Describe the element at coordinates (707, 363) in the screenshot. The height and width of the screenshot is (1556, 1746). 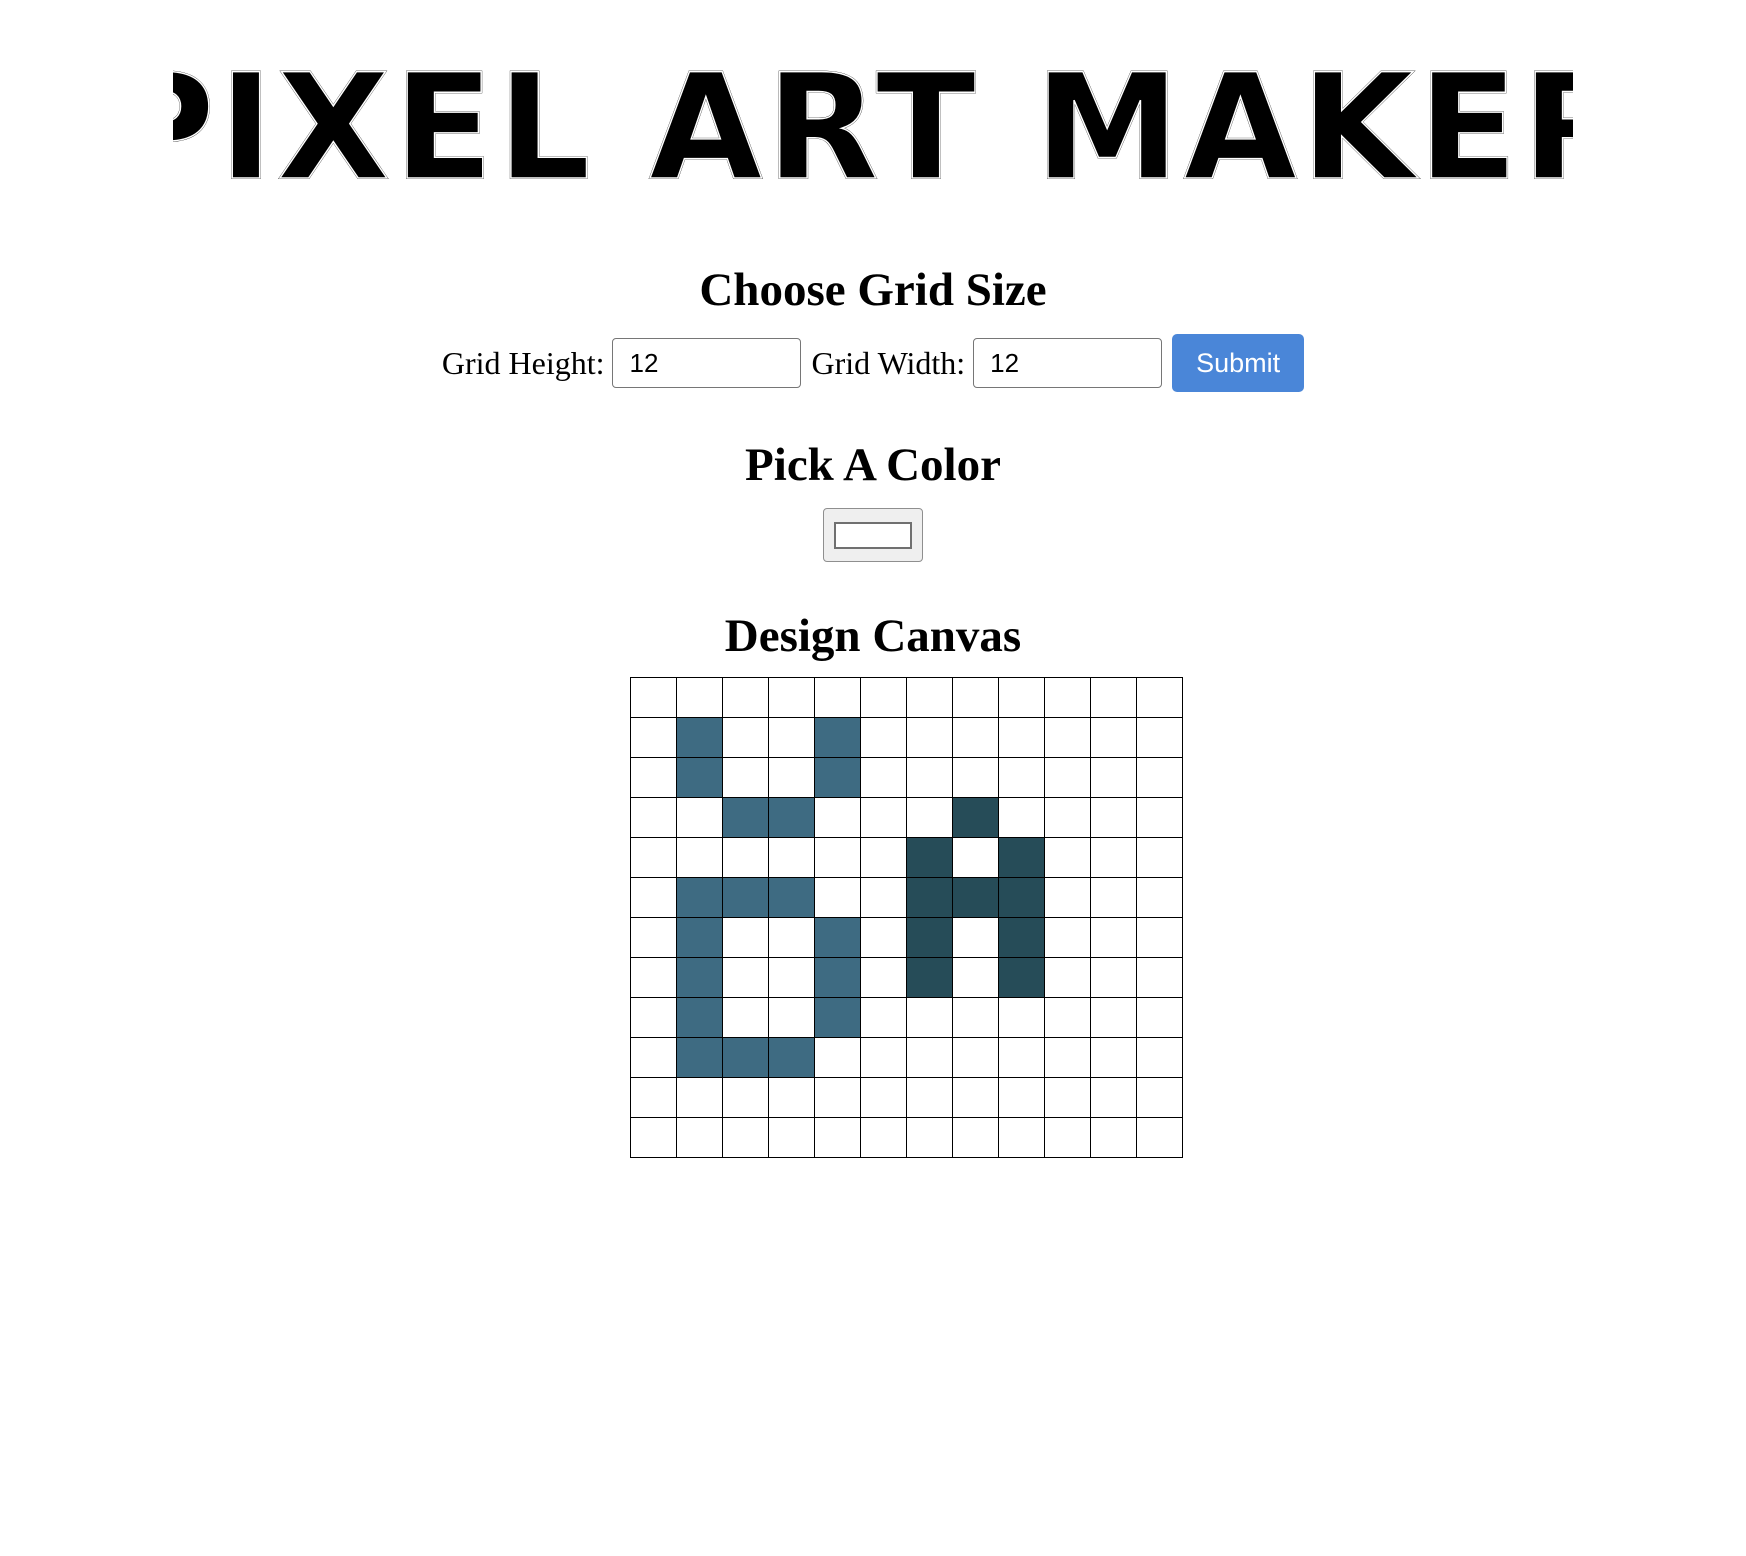
I see `grid-height-input` at that location.